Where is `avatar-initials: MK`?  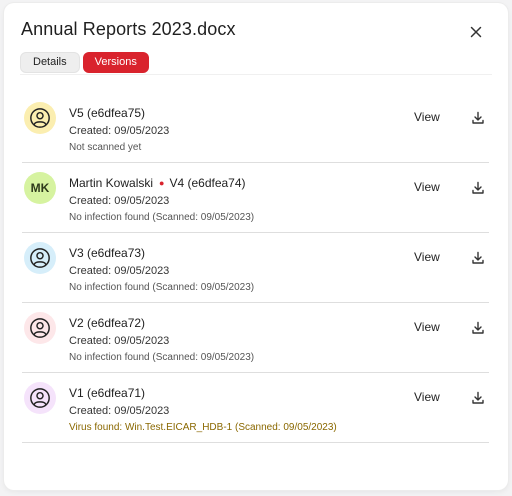
avatar-initials: MK is located at coordinates (40, 188).